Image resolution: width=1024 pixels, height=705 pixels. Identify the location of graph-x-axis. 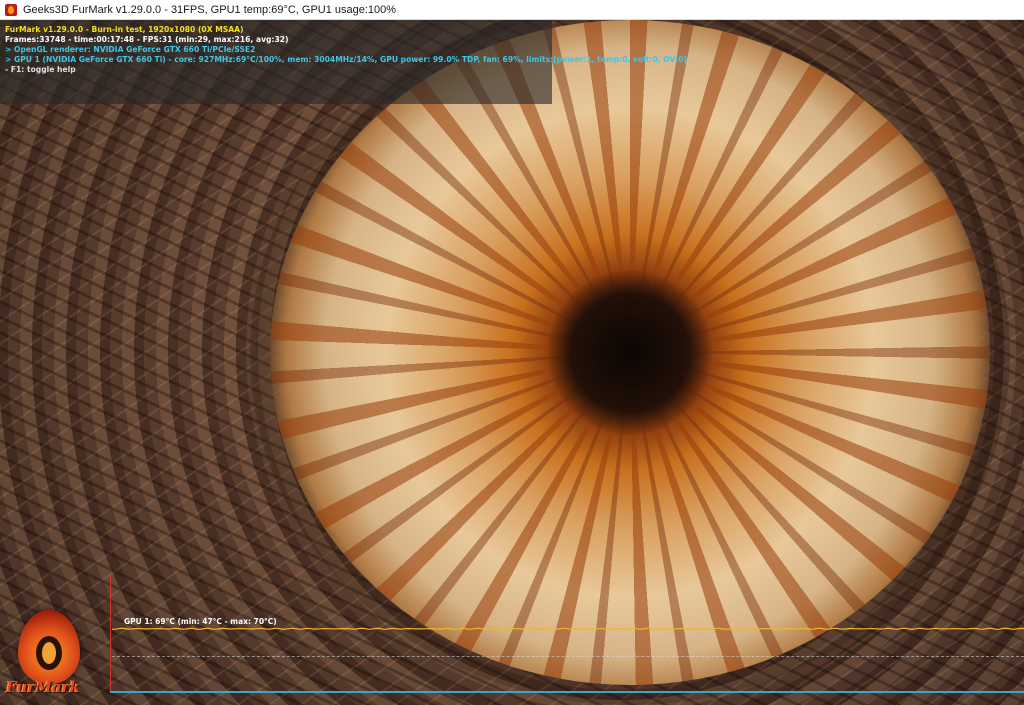
(567, 692).